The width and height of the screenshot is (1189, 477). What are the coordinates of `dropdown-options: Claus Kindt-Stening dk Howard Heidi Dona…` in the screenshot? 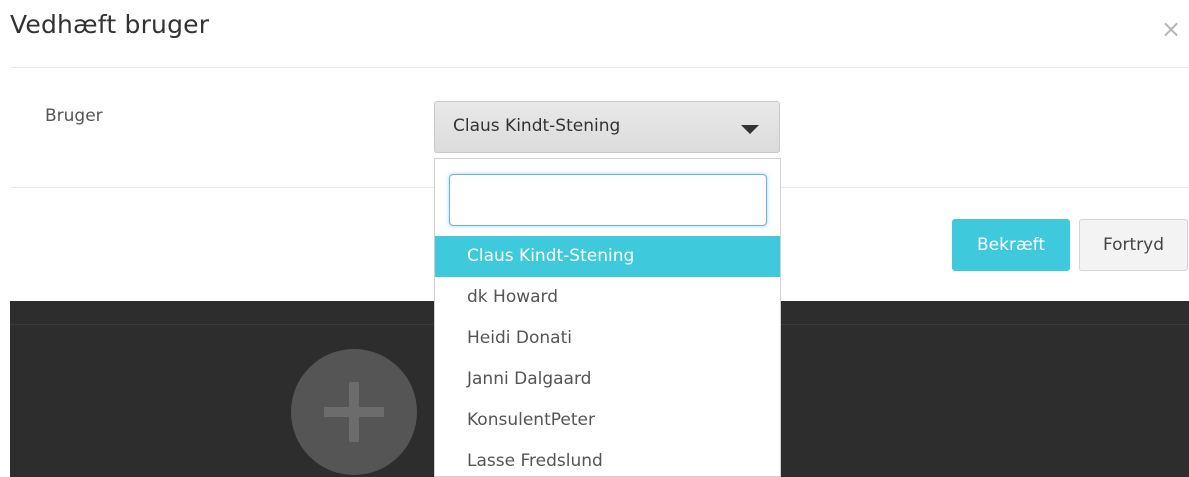 It's located at (607, 356).